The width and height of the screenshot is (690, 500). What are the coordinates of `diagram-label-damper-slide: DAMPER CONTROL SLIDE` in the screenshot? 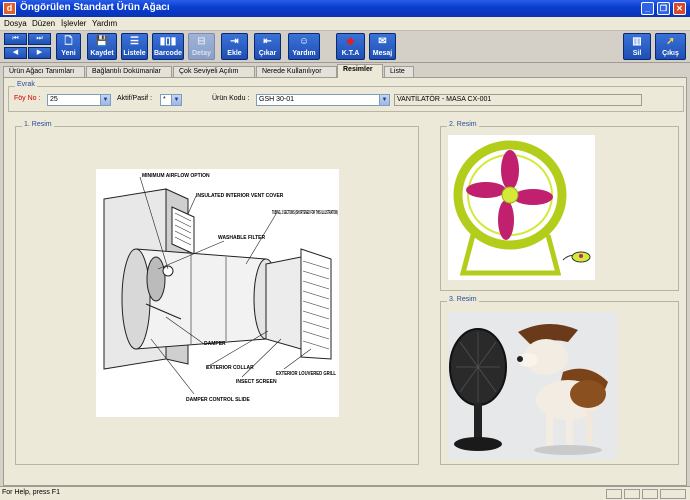 It's located at (218, 400).